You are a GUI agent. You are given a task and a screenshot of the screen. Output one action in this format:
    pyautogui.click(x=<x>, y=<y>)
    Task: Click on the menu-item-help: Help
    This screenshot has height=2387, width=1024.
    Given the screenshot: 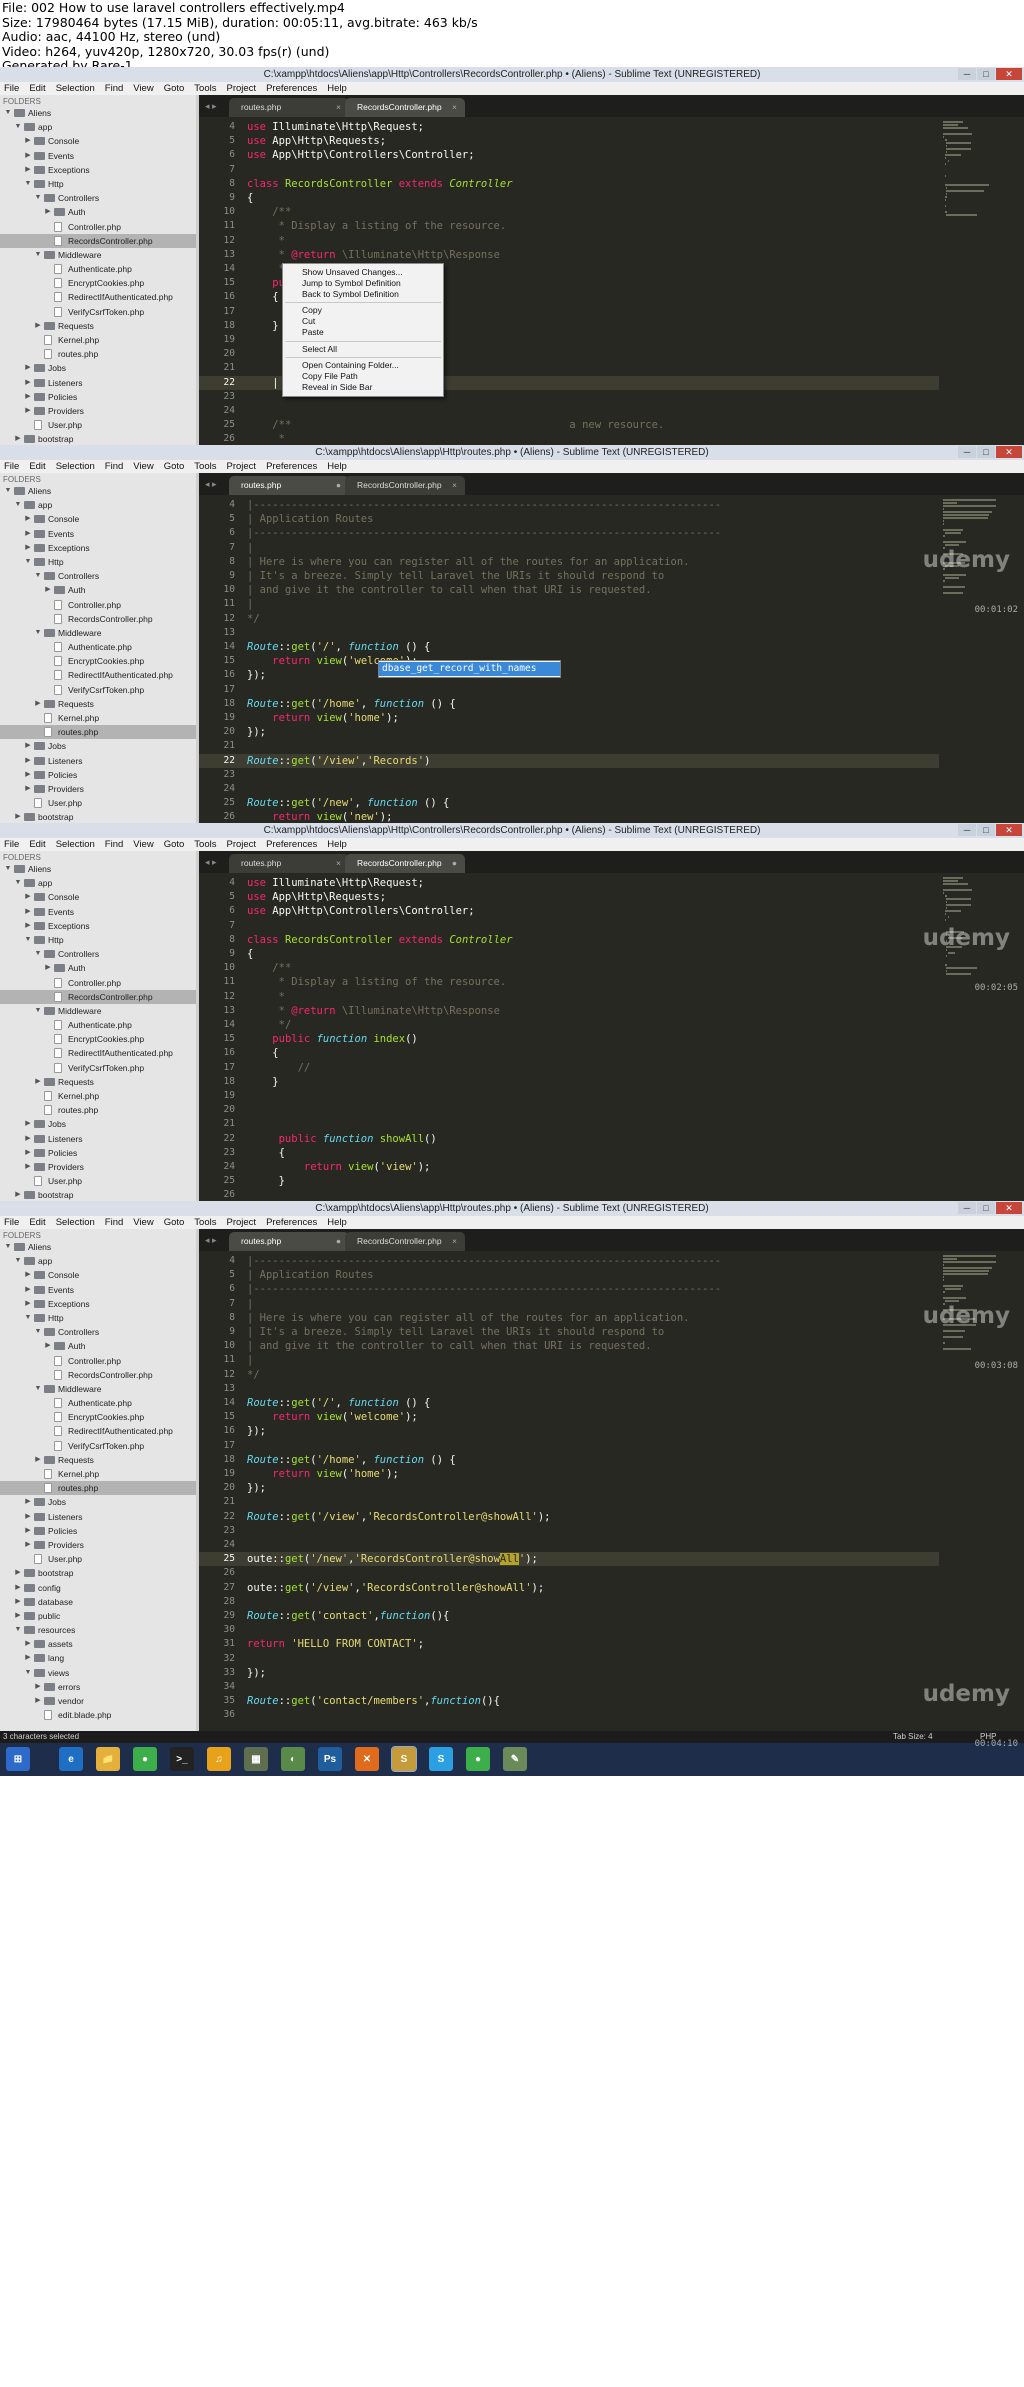 What is the action you would take?
    pyautogui.click(x=337, y=1222)
    